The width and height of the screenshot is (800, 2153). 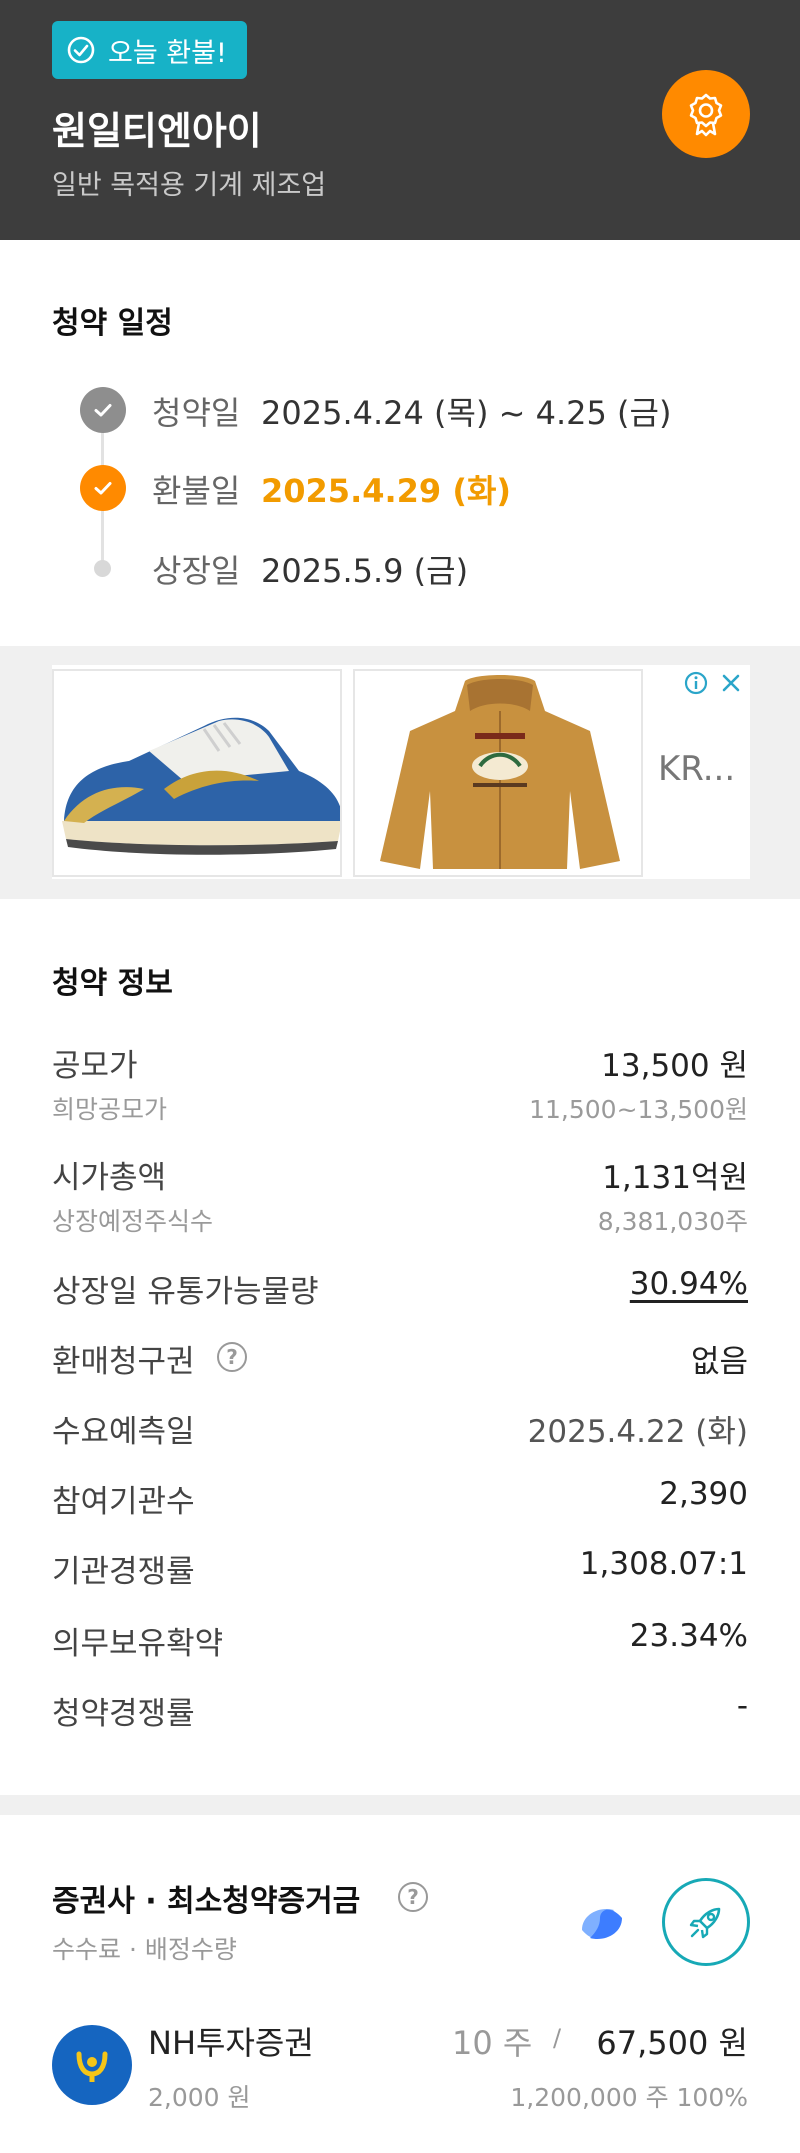 I want to click on timeline-done-dot, so click(x=103, y=410).